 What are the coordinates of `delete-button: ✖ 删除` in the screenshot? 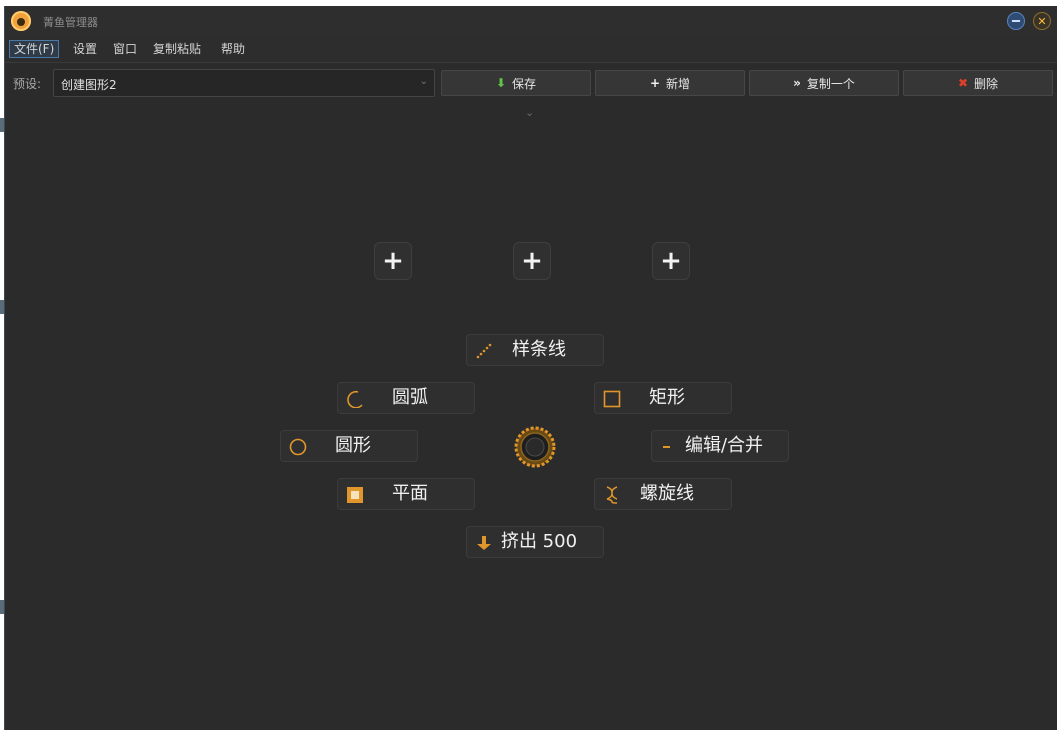 It's located at (978, 83).